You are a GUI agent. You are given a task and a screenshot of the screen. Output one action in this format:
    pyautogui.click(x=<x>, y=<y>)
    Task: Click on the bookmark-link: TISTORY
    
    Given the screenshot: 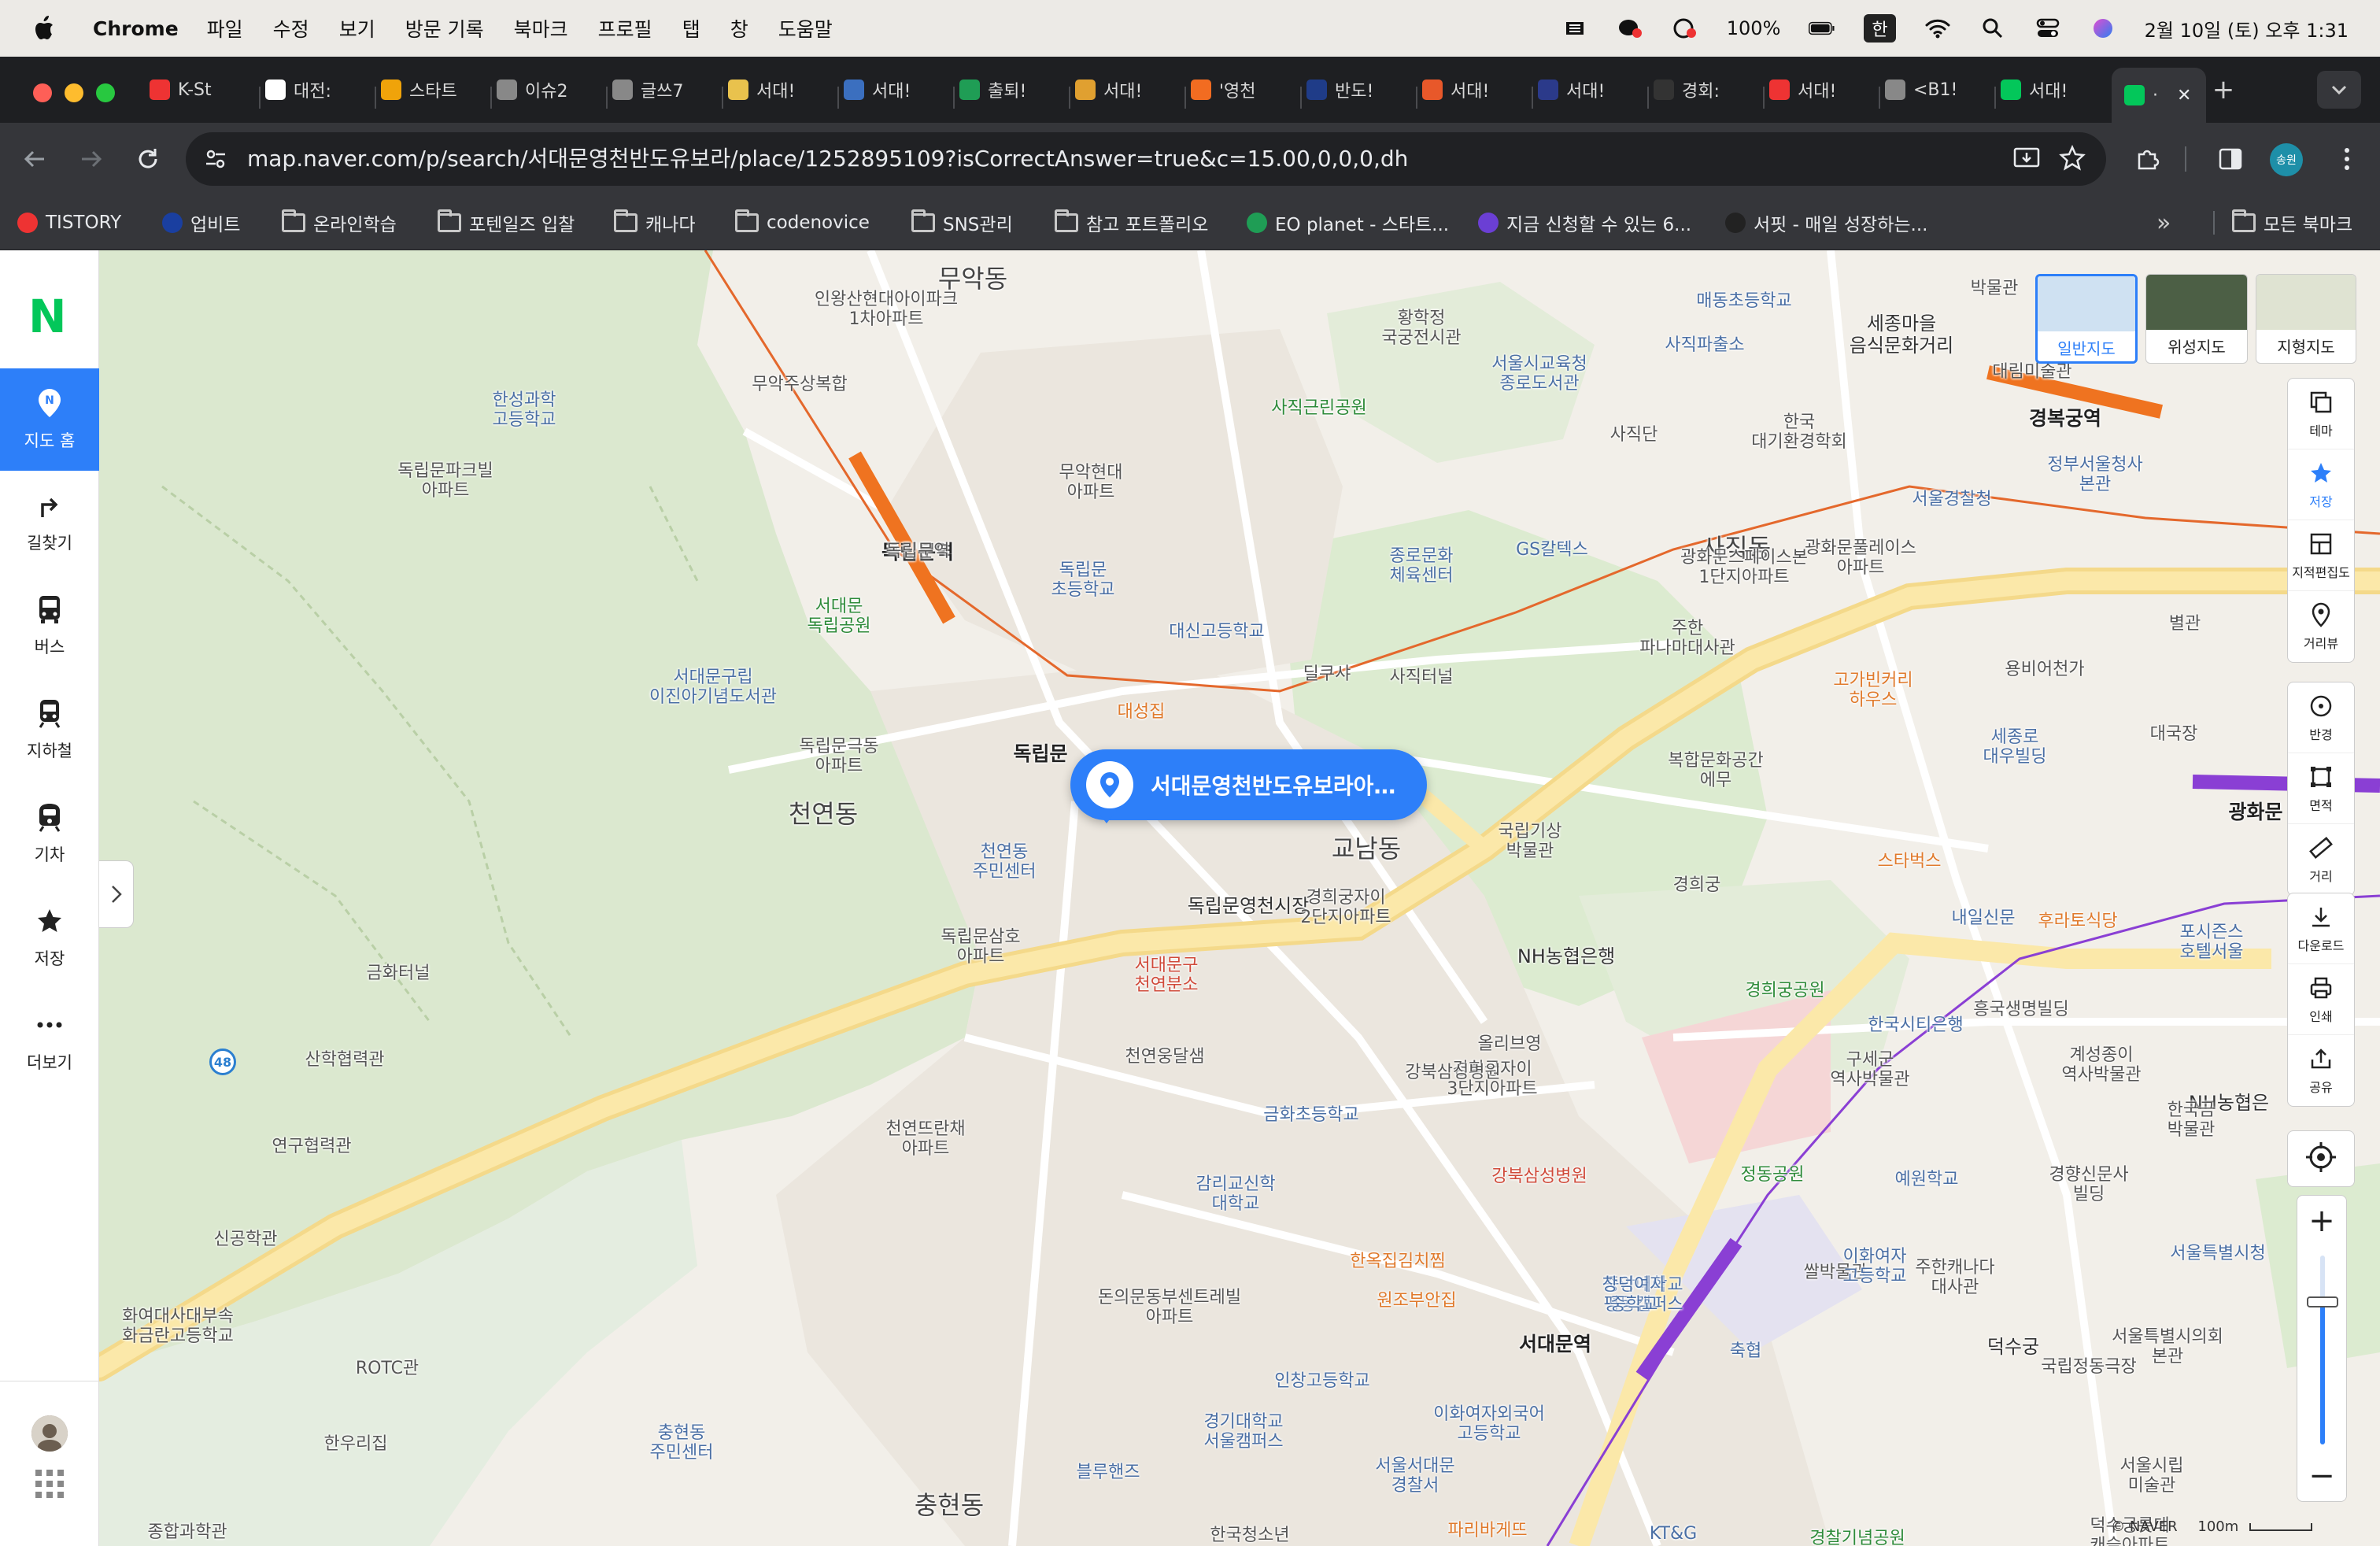 What is the action you would take?
    pyautogui.click(x=69, y=223)
    